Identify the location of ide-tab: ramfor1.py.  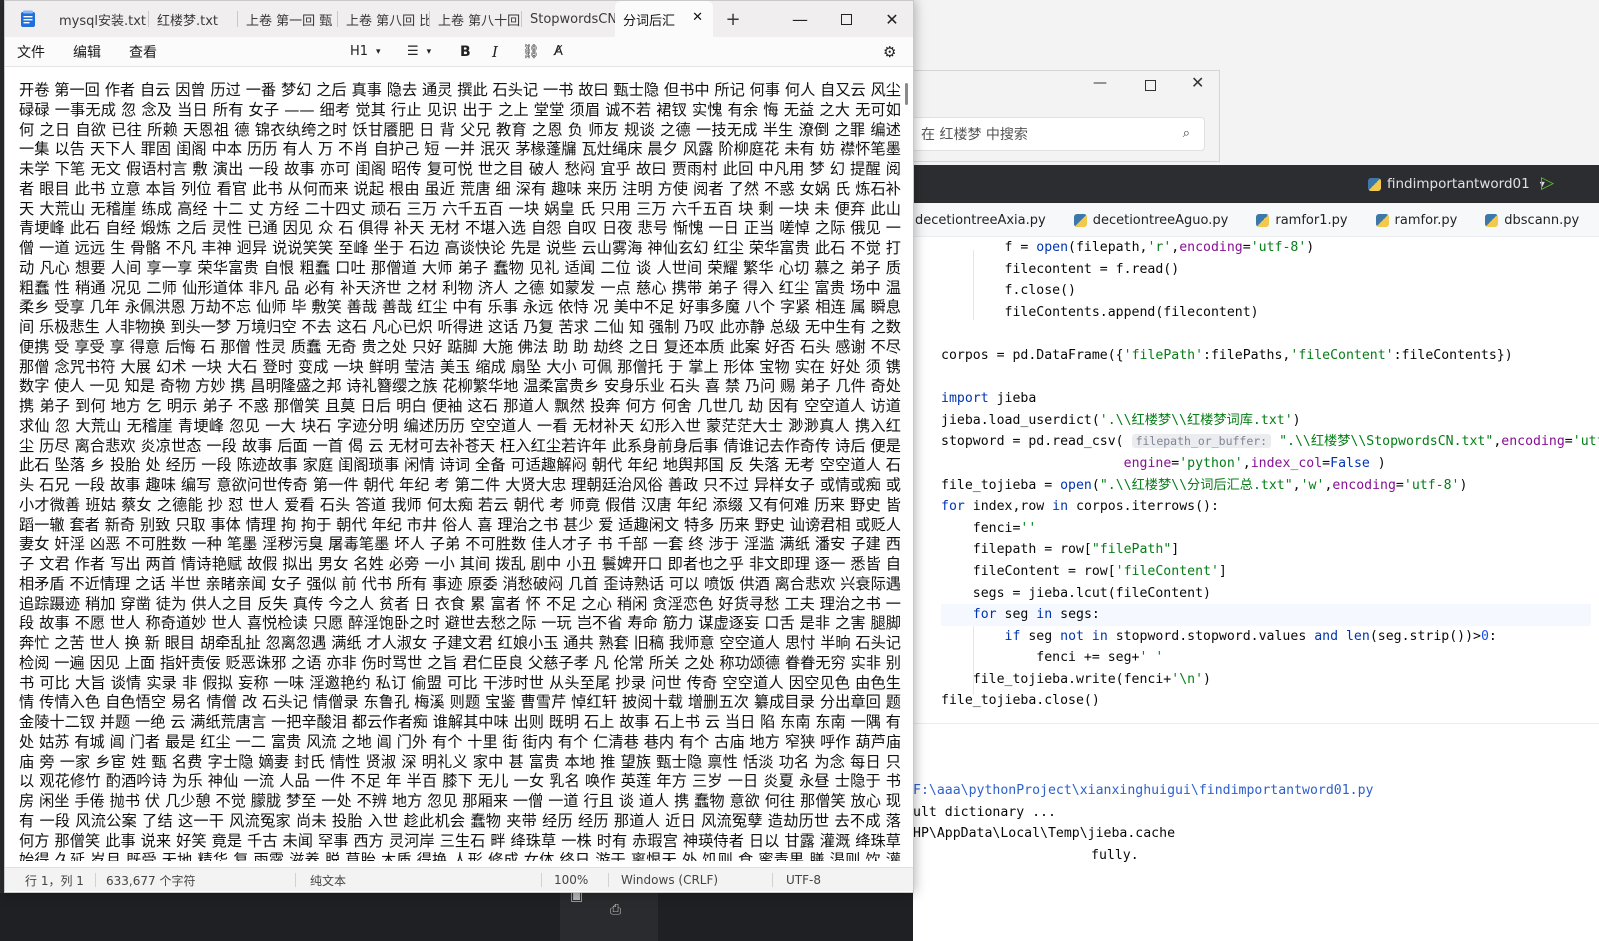
(1301, 220).